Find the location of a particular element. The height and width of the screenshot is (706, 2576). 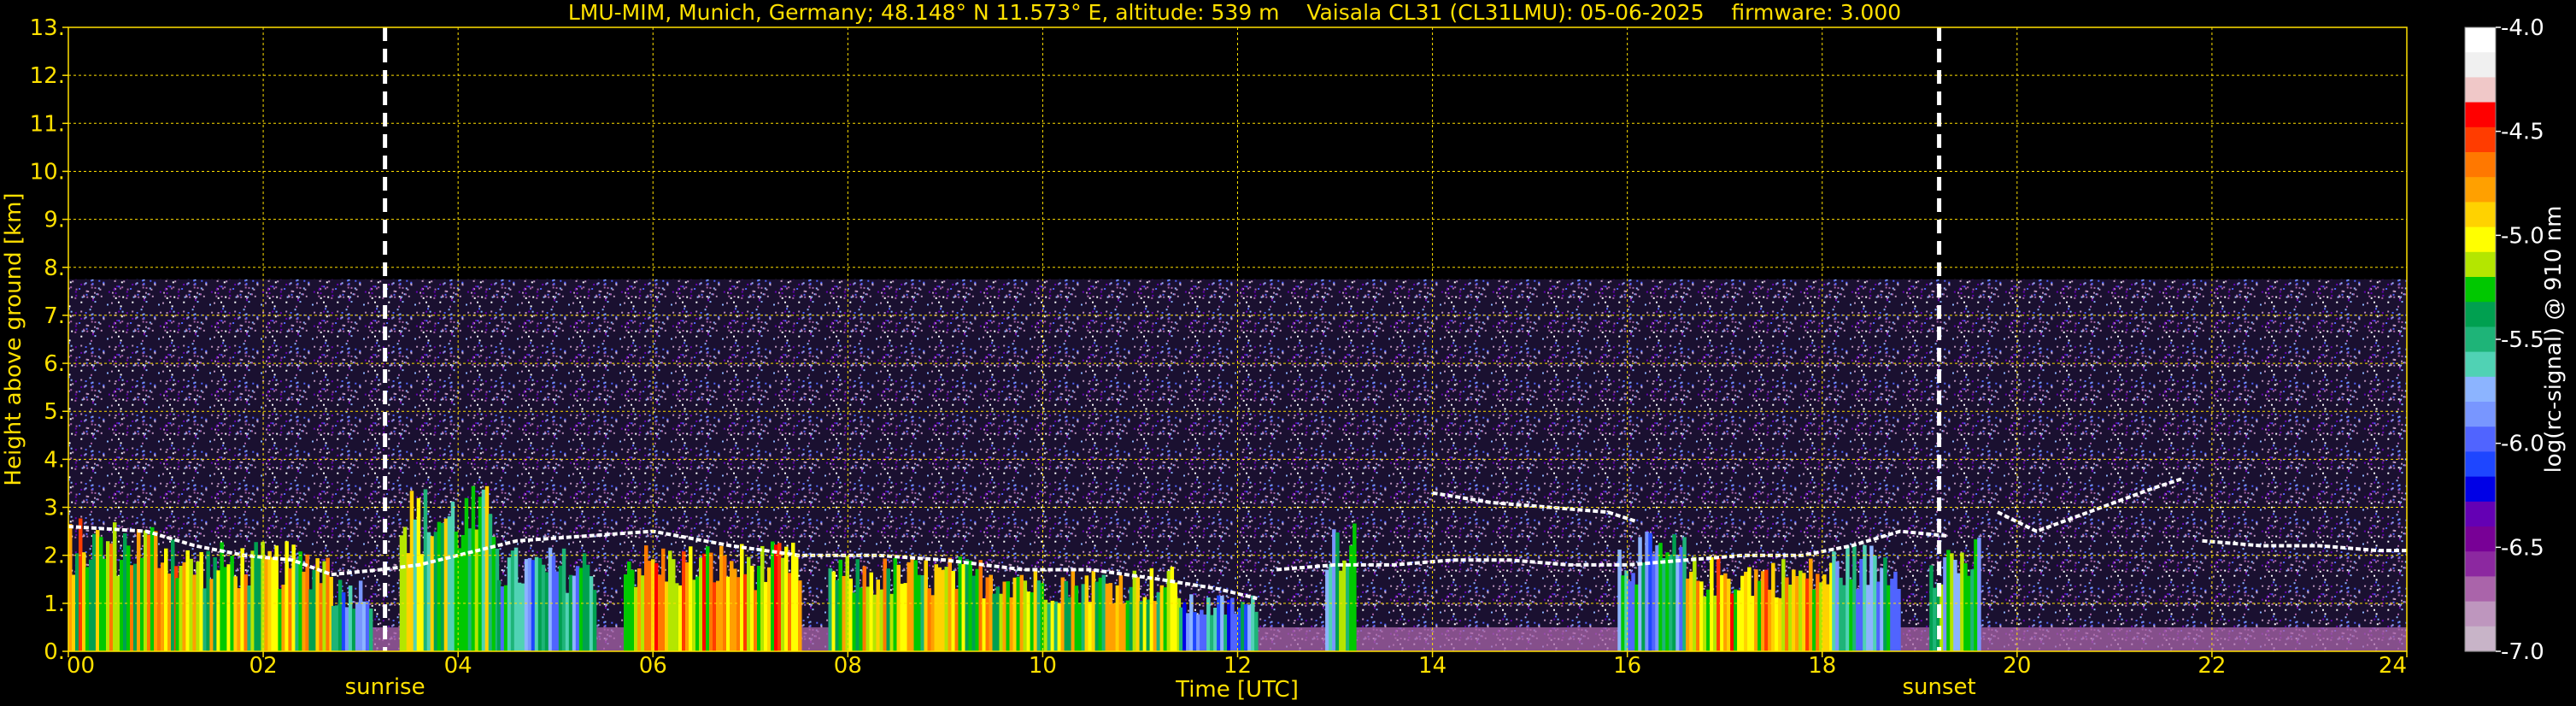

sun-marker-label: sunset is located at coordinates (1938, 687).